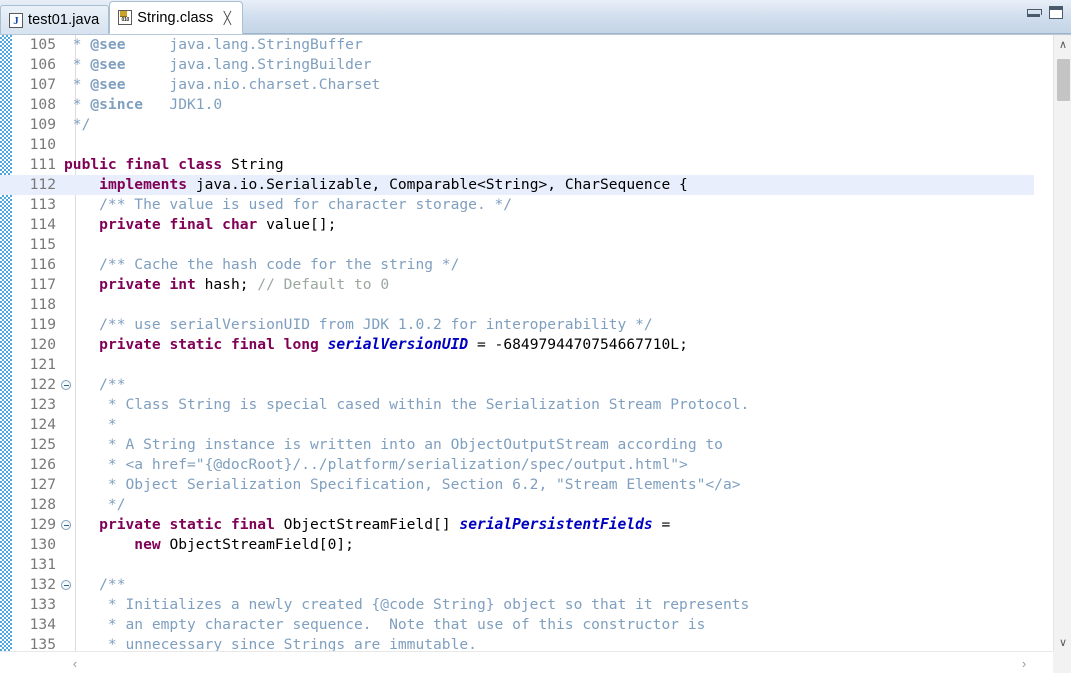  What do you see at coordinates (42, 64) in the screenshot?
I see `line-number: 106` at bounding box center [42, 64].